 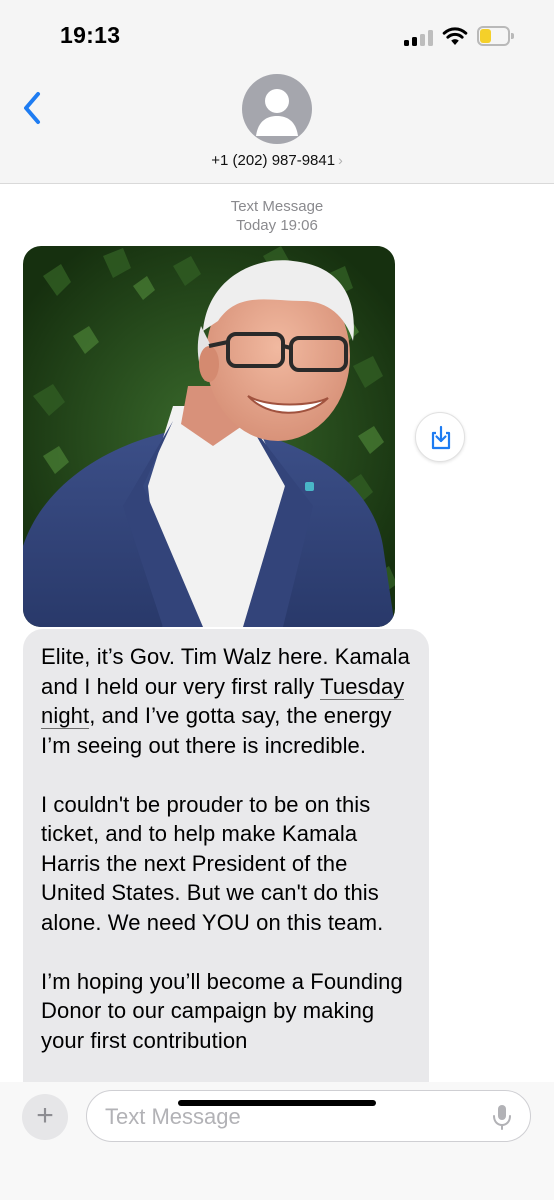 I want to click on save-photo-button, so click(x=440, y=437).